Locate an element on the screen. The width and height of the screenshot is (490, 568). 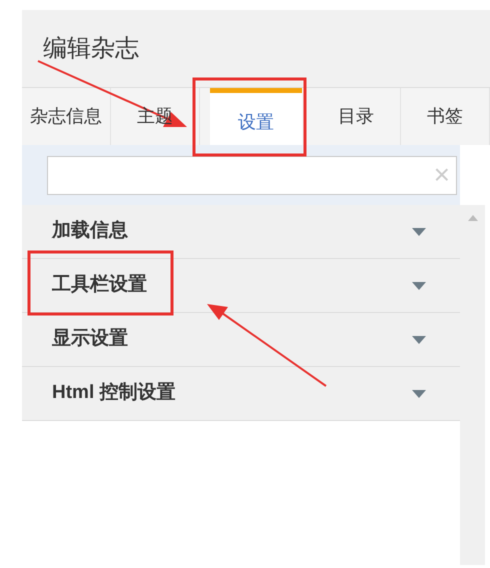
accordion-item: 工具栏设置 is located at coordinates (241, 286).